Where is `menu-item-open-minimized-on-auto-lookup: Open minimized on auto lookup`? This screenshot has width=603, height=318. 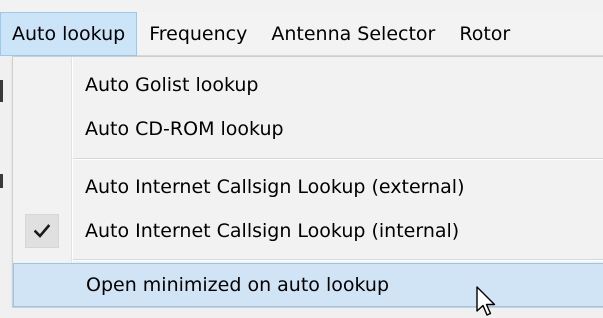
menu-item-open-minimized-on-auto-lookup: Open minimized on auto lookup is located at coordinates (308, 285).